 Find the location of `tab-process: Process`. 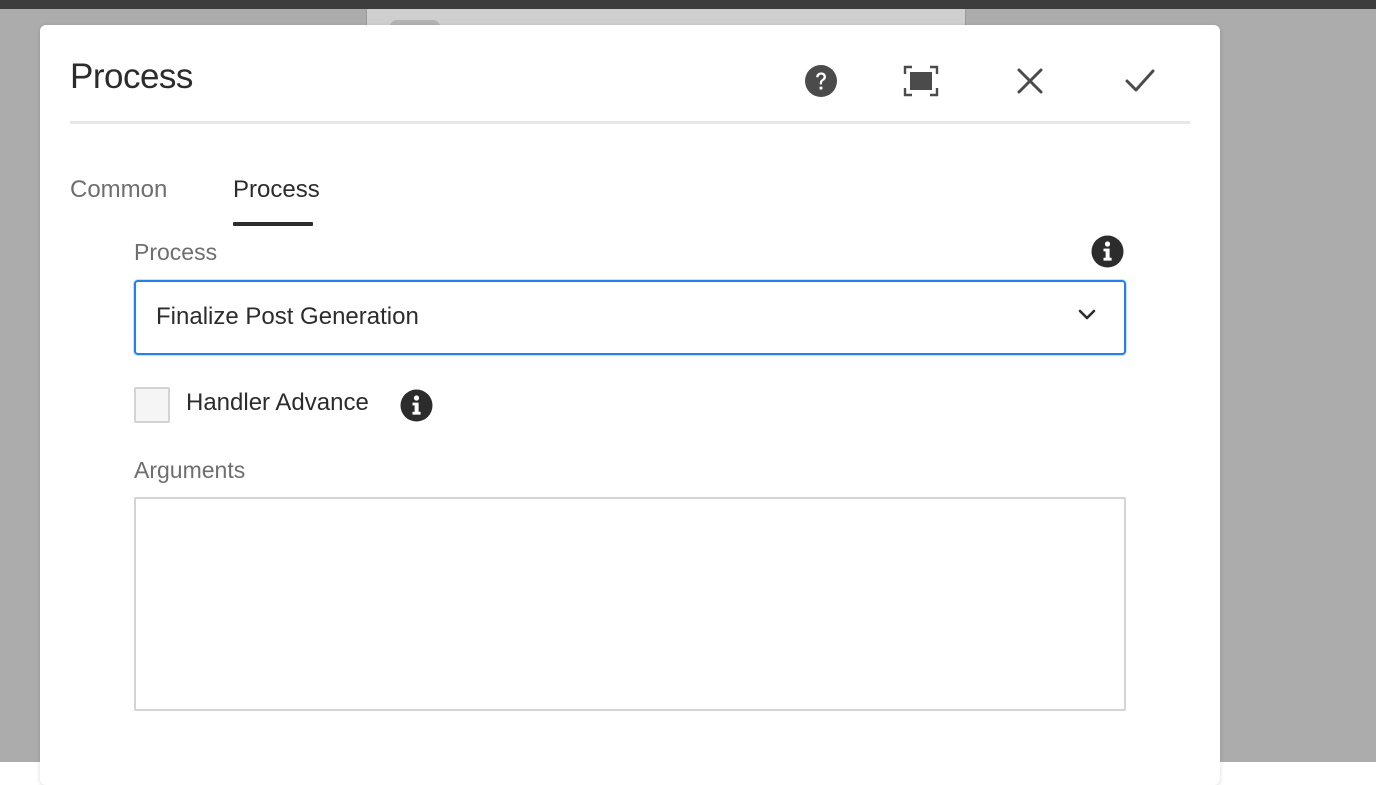

tab-process: Process is located at coordinates (276, 190).